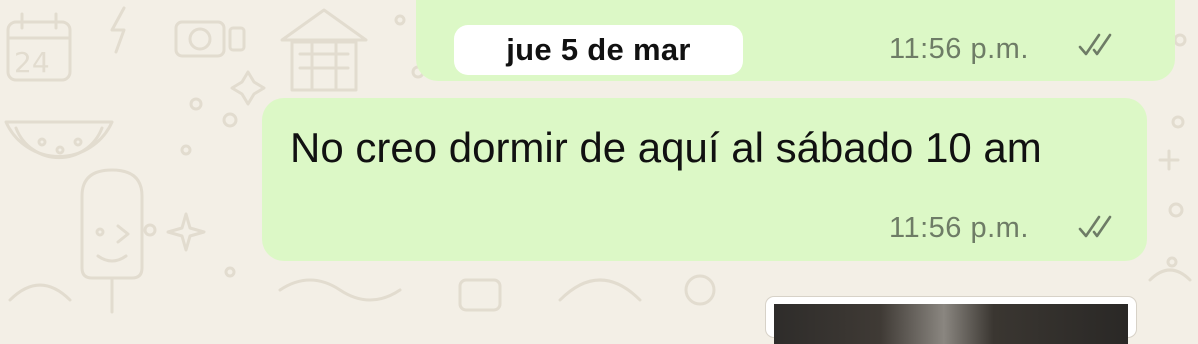 The width and height of the screenshot is (1198, 344). What do you see at coordinates (32, 62) in the screenshot?
I see `svg-text: 24` at bounding box center [32, 62].